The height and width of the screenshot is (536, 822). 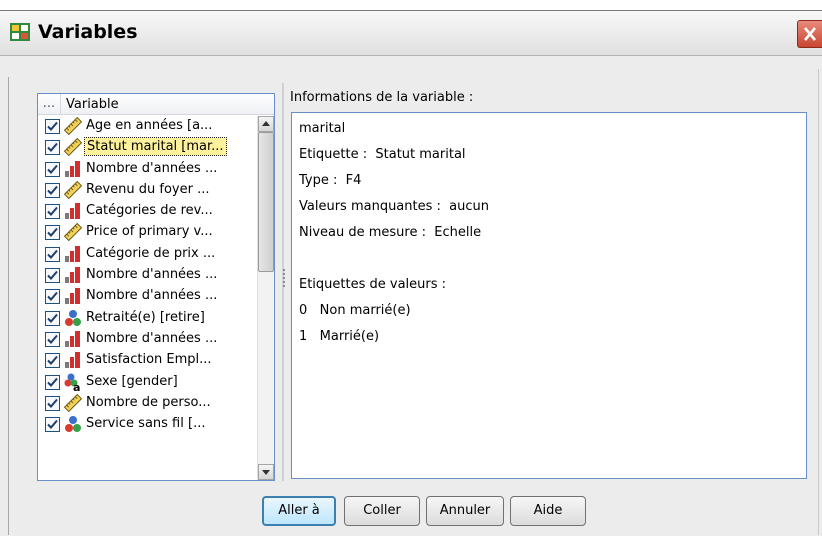 I want to click on arrow-down-icon, so click(x=266, y=472).